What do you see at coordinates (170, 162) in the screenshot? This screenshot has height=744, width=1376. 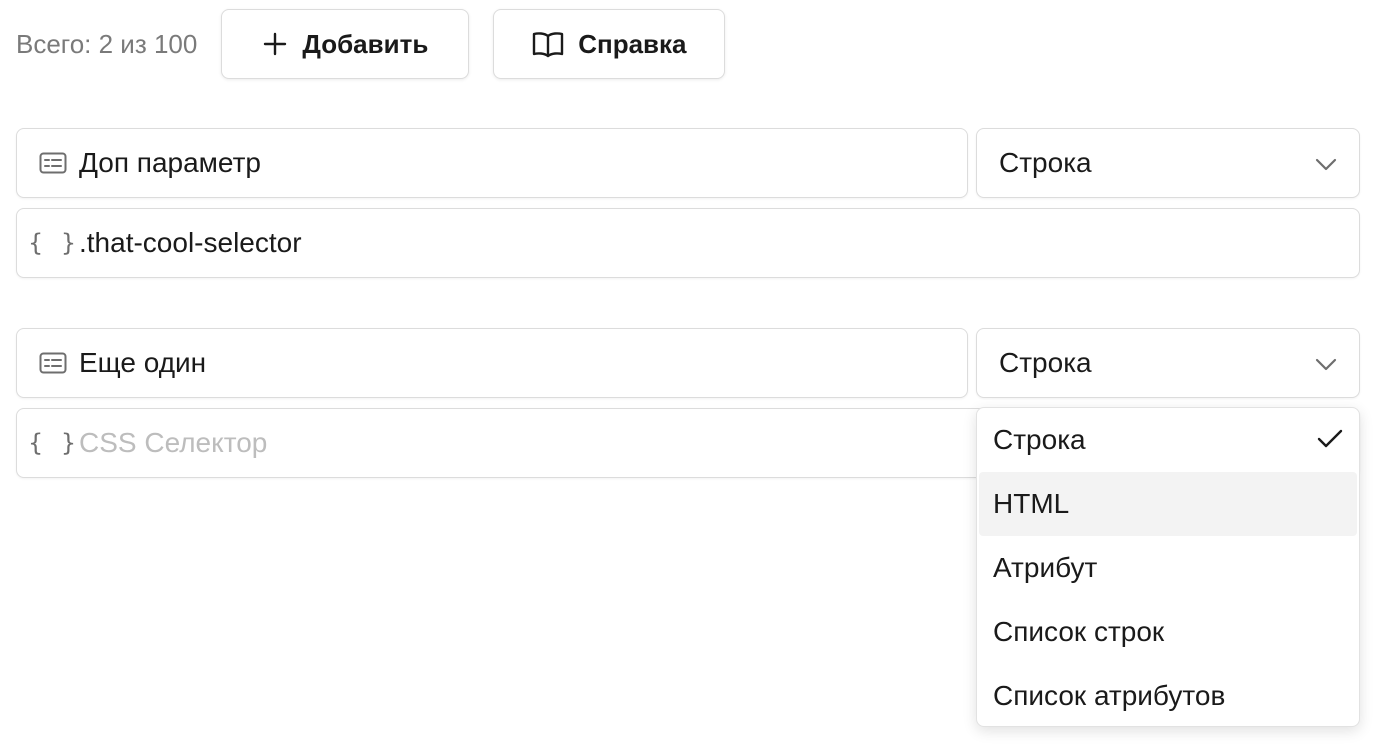 I see `param-name-value: Доп параметр` at bounding box center [170, 162].